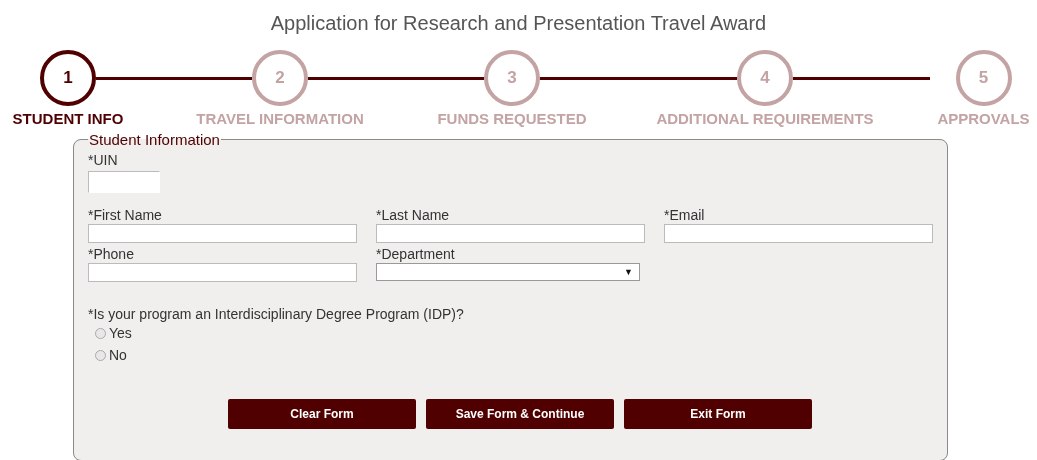 This screenshot has height=460, width=1037. I want to click on step-circle: 5, so click(983, 78).